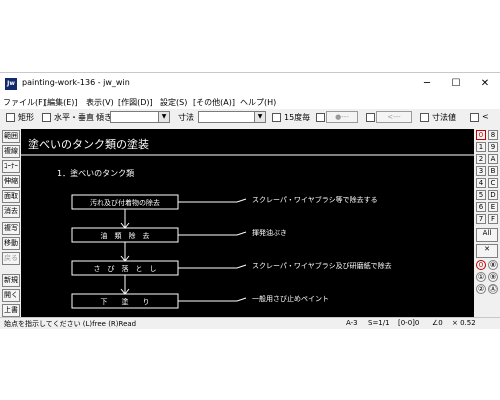 This screenshot has width=500, height=400. I want to click on tool-corner: ｺｰﾅｰ, so click(11, 166).